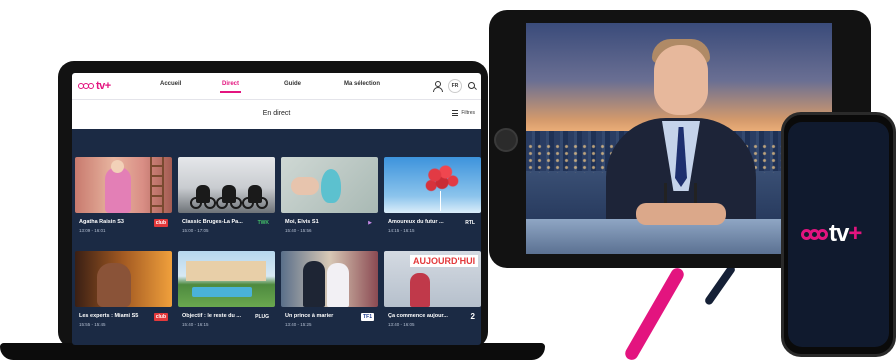 The width and height of the screenshot is (896, 360). I want to click on channel-logo: PLUG, so click(262, 317).